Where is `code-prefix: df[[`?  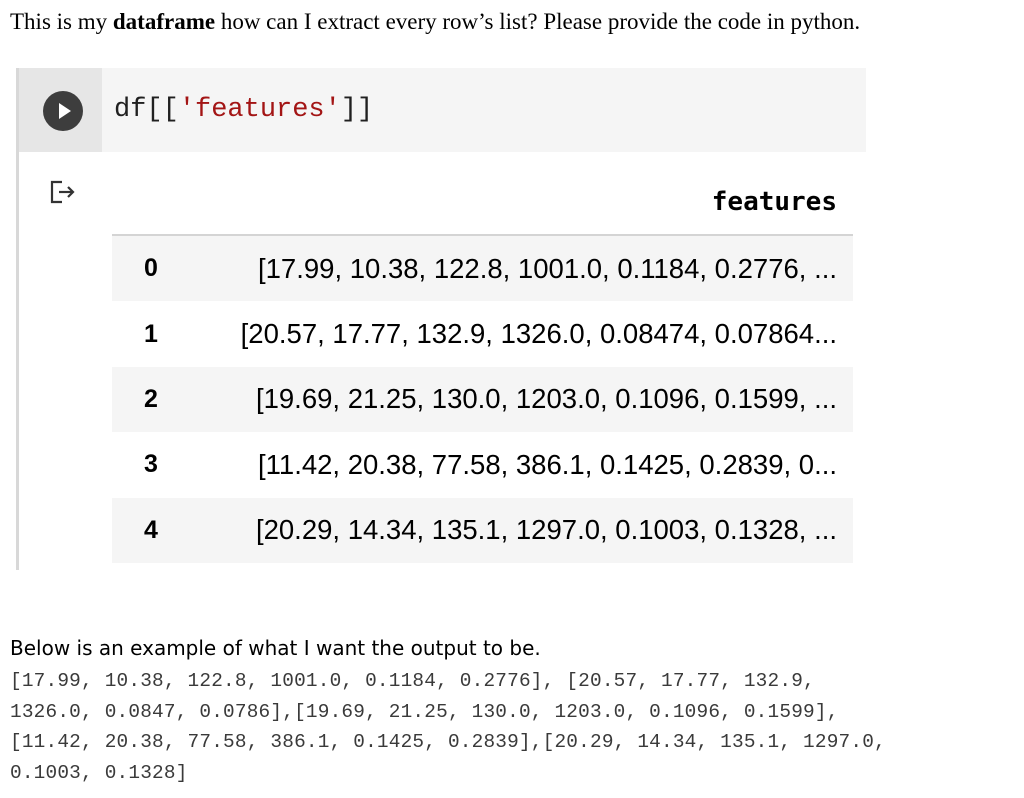
code-prefix: df[[ is located at coordinates (146, 110).